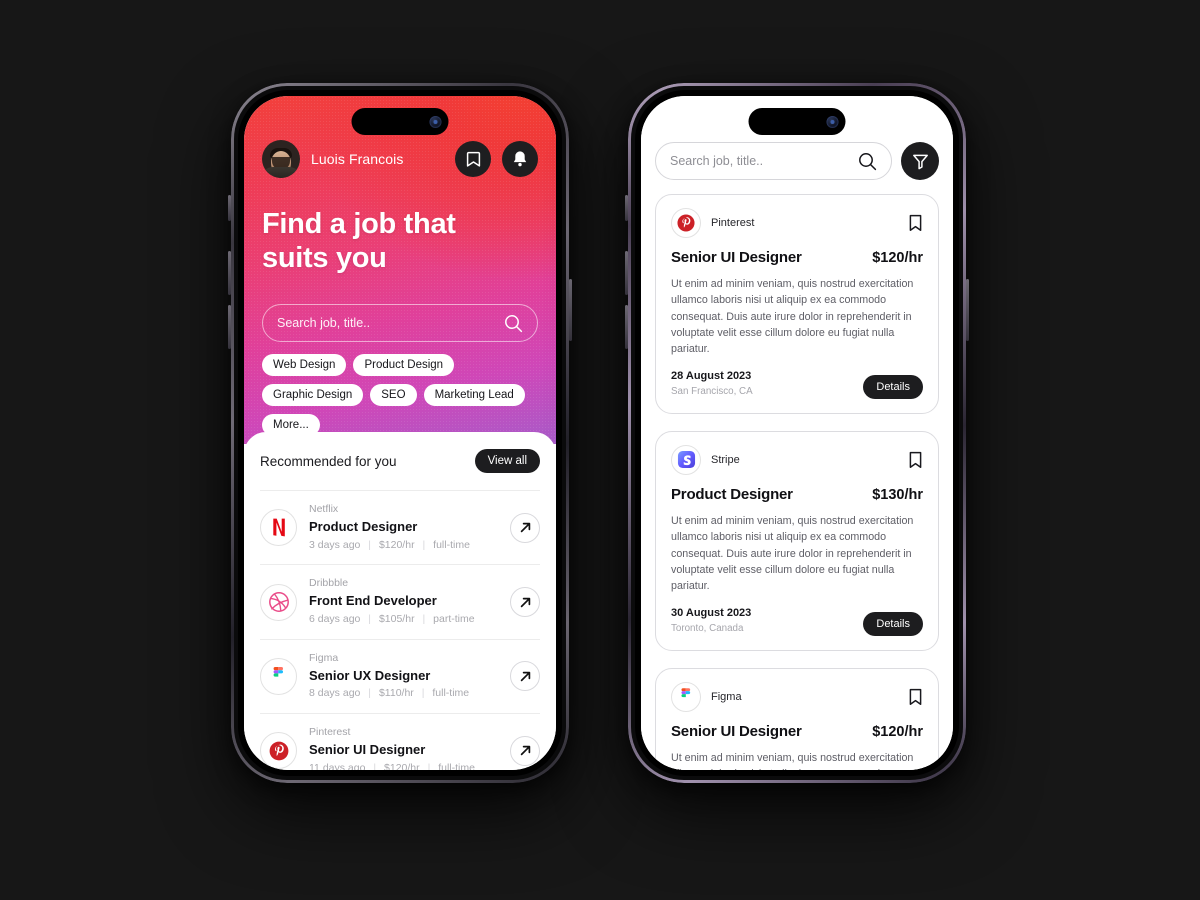  I want to click on search-bar, so click(773, 161).